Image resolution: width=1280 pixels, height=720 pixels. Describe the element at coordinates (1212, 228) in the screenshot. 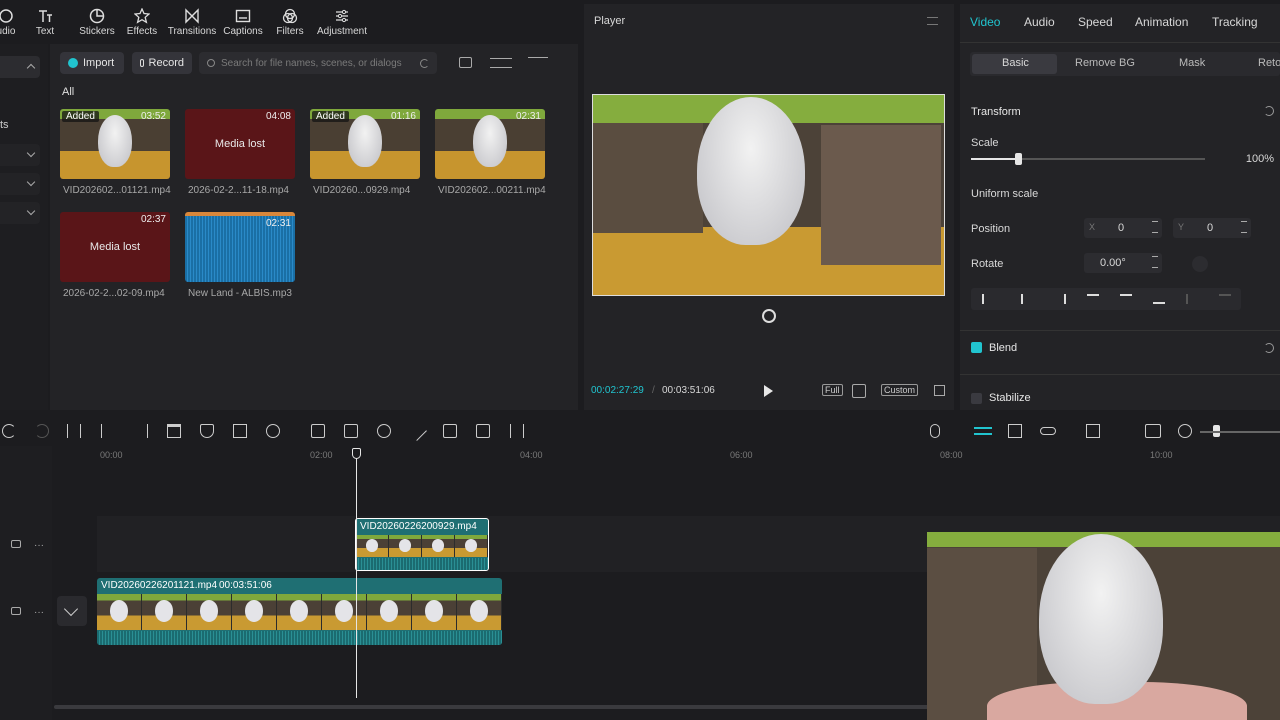

I see `position-y-input: Y 0` at that location.